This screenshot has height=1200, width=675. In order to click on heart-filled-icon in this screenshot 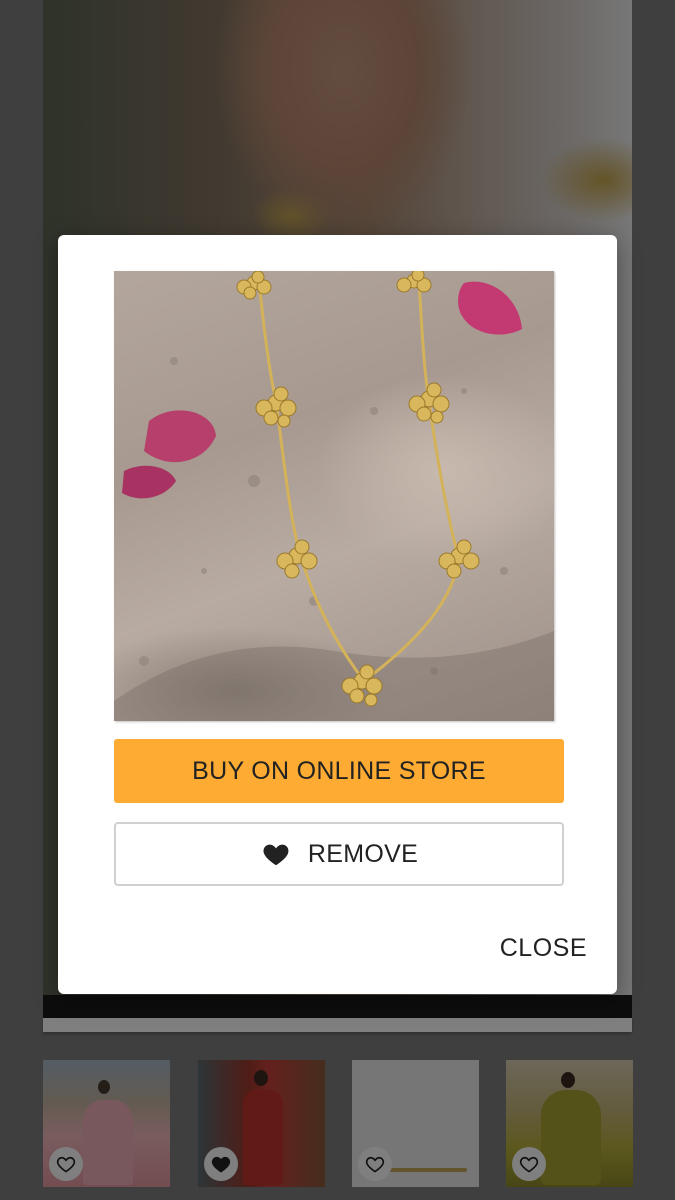, I will do `click(276, 854)`.